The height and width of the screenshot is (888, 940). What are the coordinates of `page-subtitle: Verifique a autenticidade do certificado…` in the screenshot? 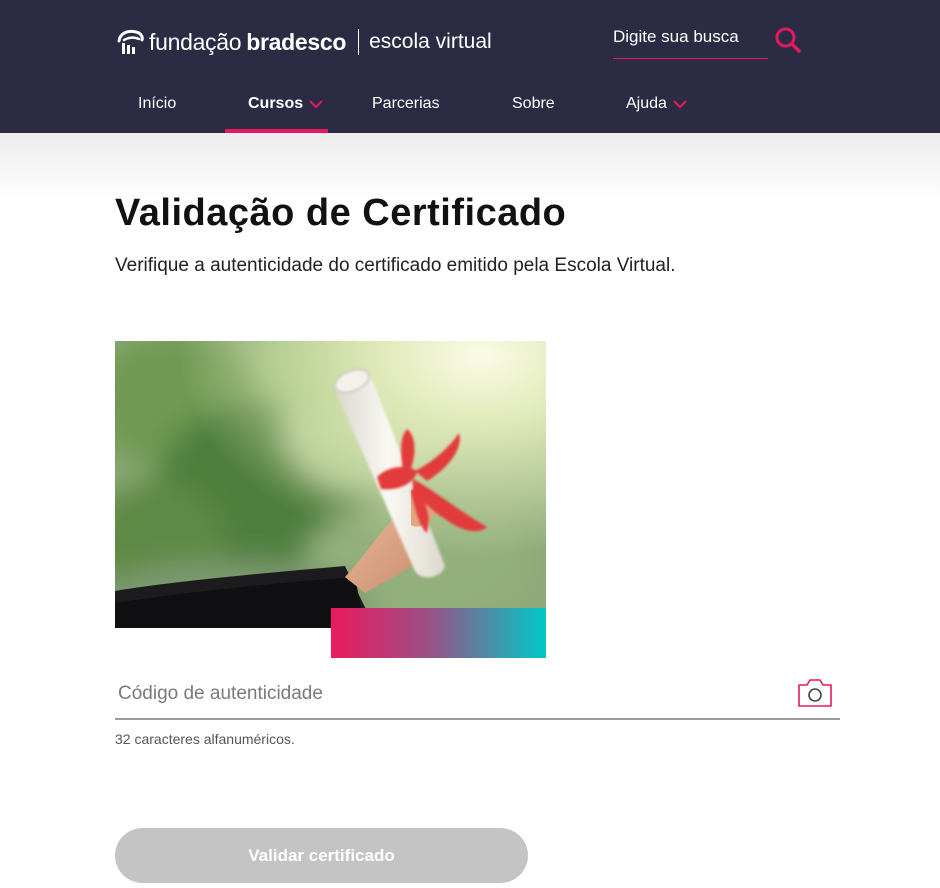 It's located at (395, 265).